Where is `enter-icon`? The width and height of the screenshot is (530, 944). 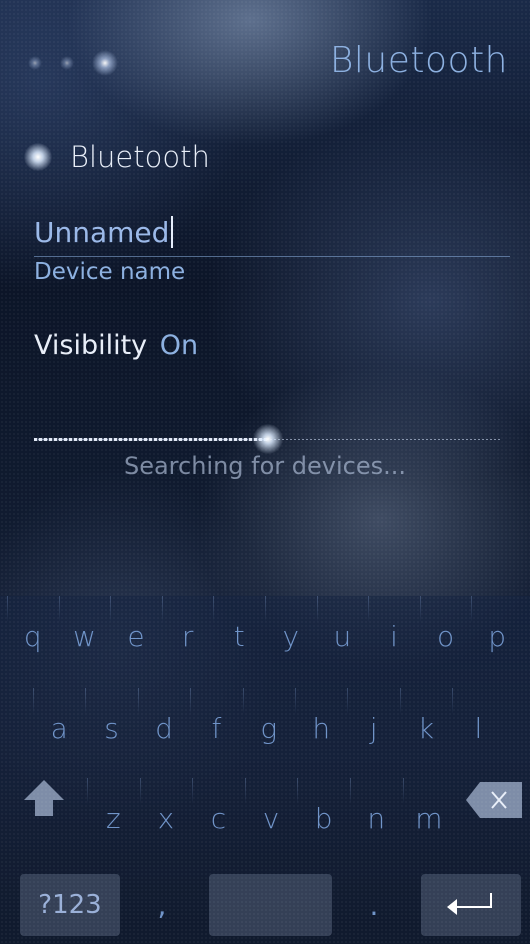 enter-icon is located at coordinates (469, 904).